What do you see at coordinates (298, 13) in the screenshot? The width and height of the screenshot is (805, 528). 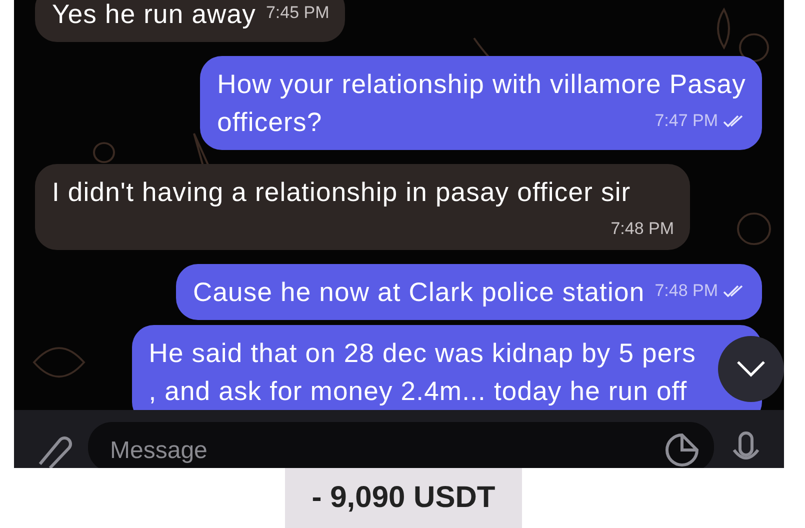 I see `message-time: 7:45 PM` at bounding box center [298, 13].